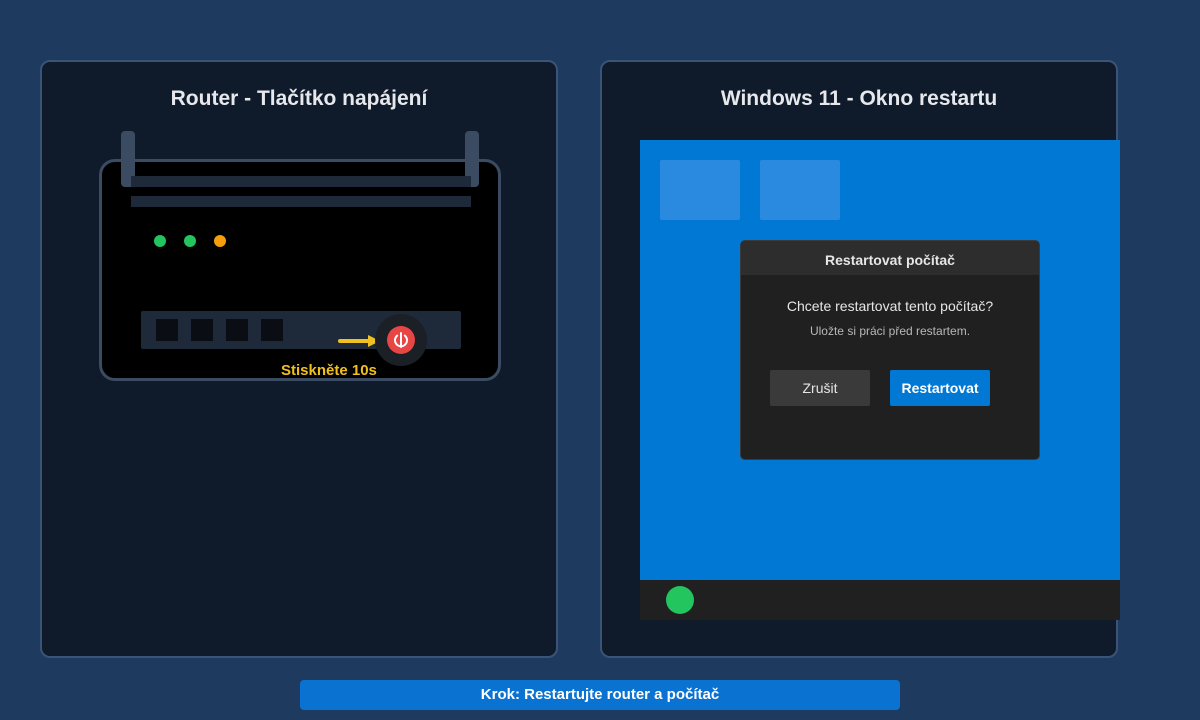 This screenshot has width=1200, height=720. What do you see at coordinates (600, 695) in the screenshot?
I see `step-banner: Krok: Restartujte router a počítač` at bounding box center [600, 695].